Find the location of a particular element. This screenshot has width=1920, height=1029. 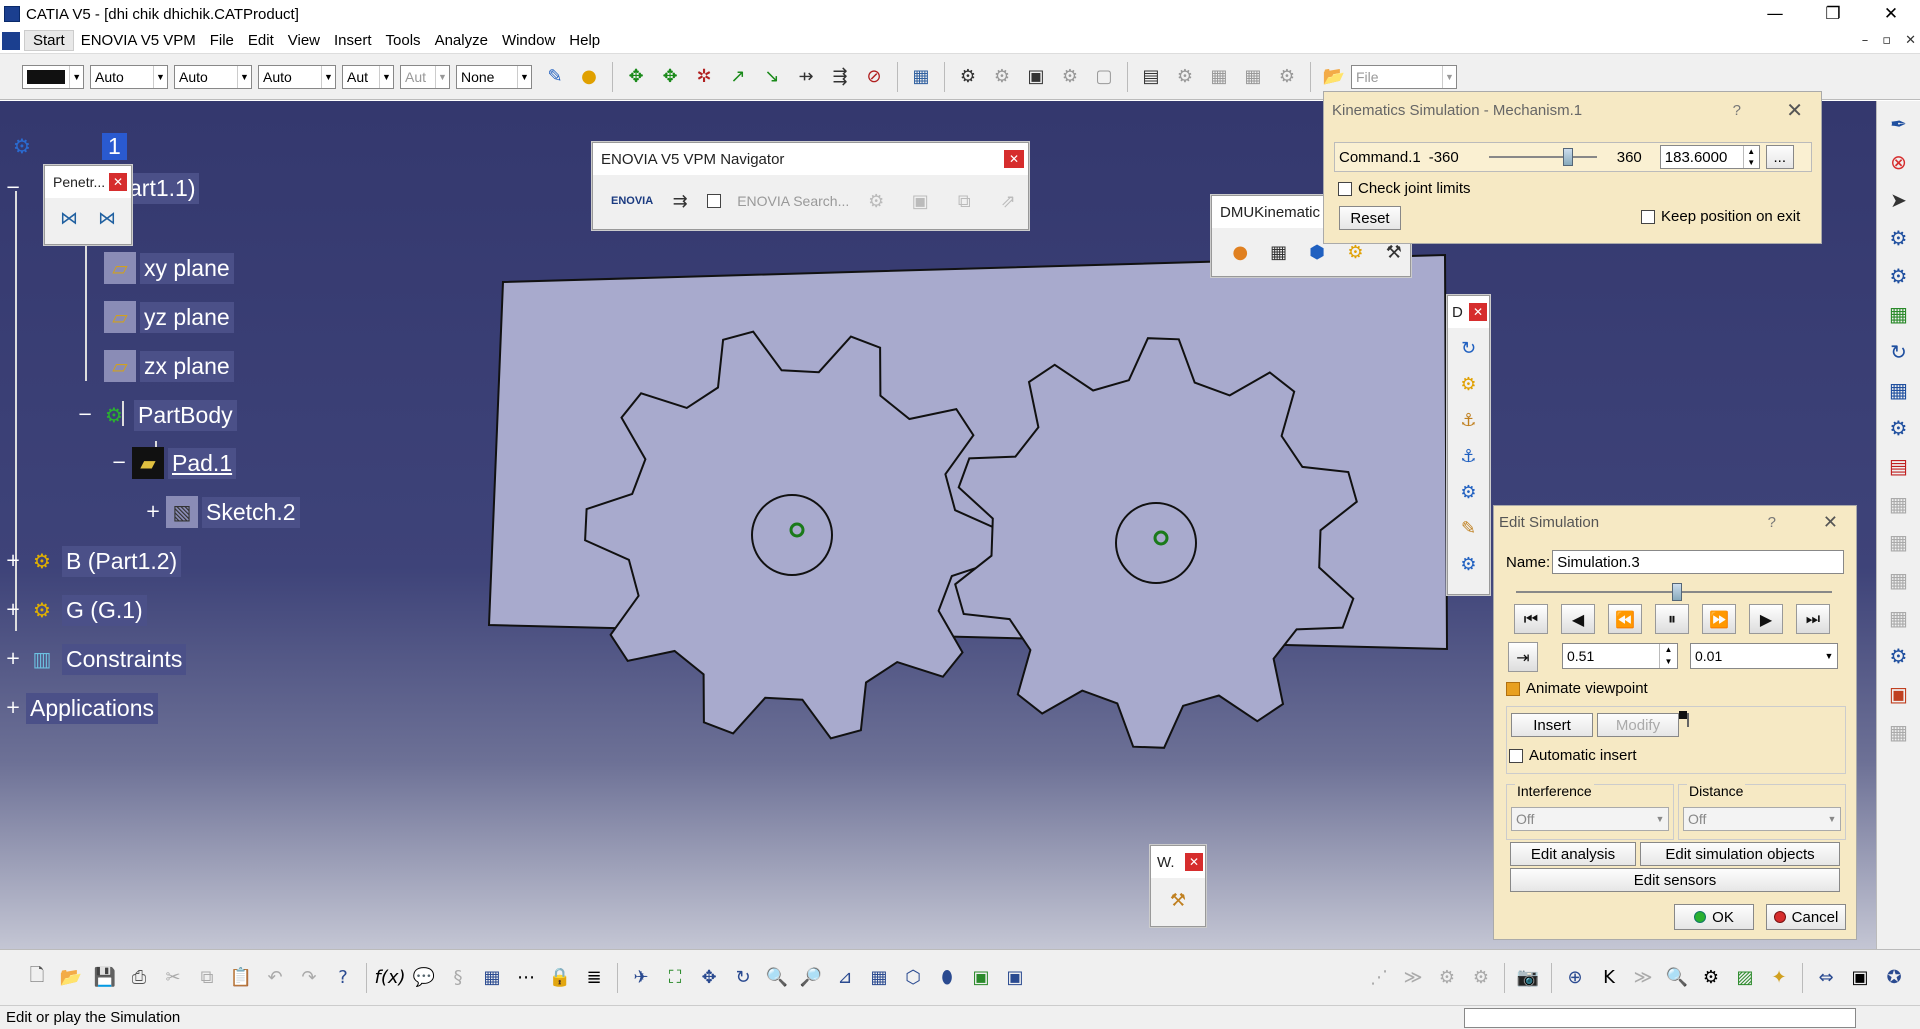

print-icon: ⎙ is located at coordinates (139, 978).